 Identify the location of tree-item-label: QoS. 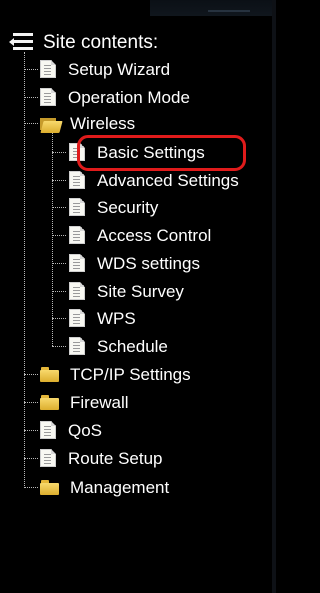
(85, 430).